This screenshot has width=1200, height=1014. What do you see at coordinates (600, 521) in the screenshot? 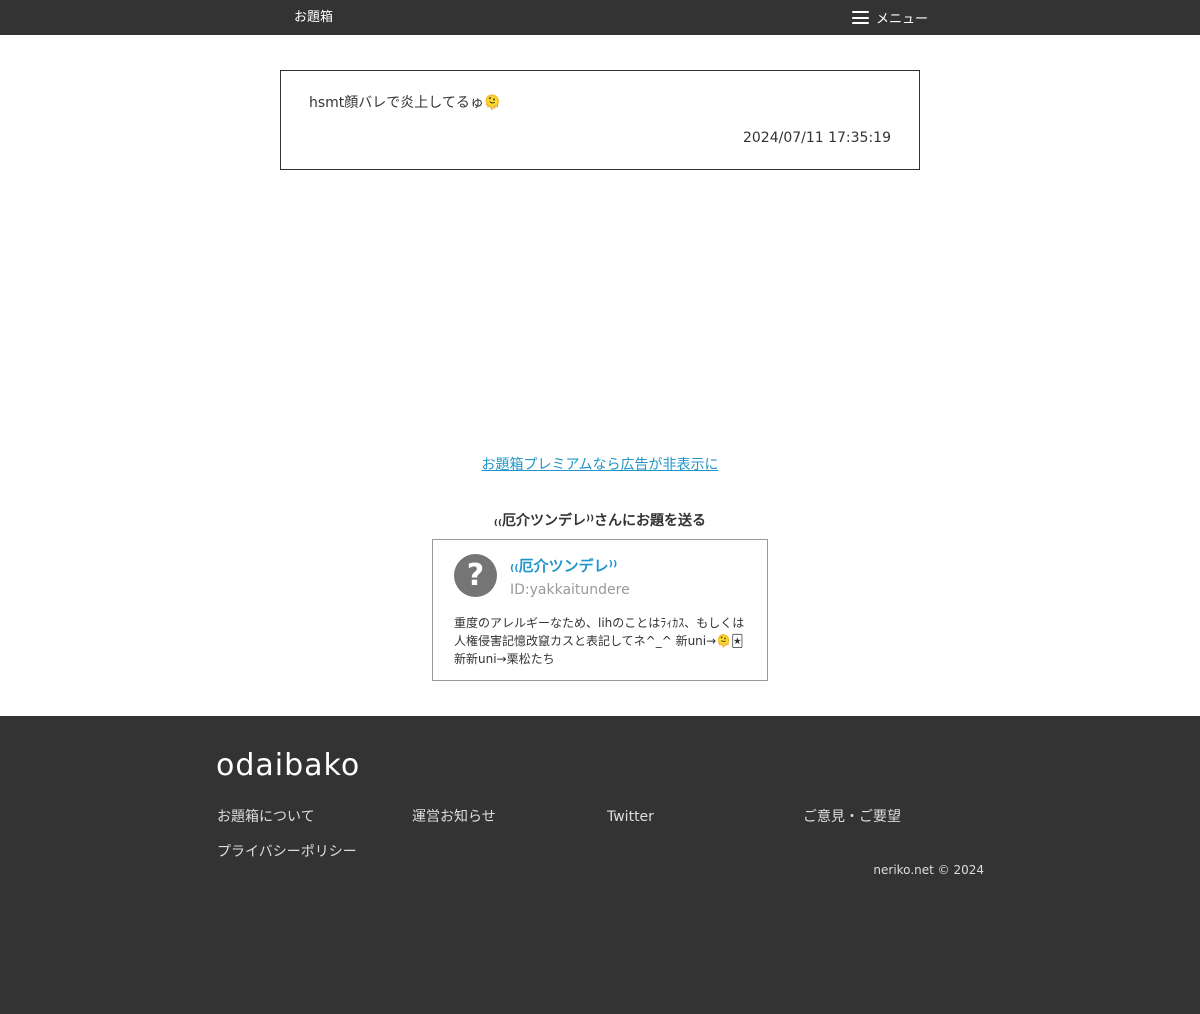
I see `send-title: ₍₍厄介ツンデレ⁾⁾さんにお題を送る` at bounding box center [600, 521].